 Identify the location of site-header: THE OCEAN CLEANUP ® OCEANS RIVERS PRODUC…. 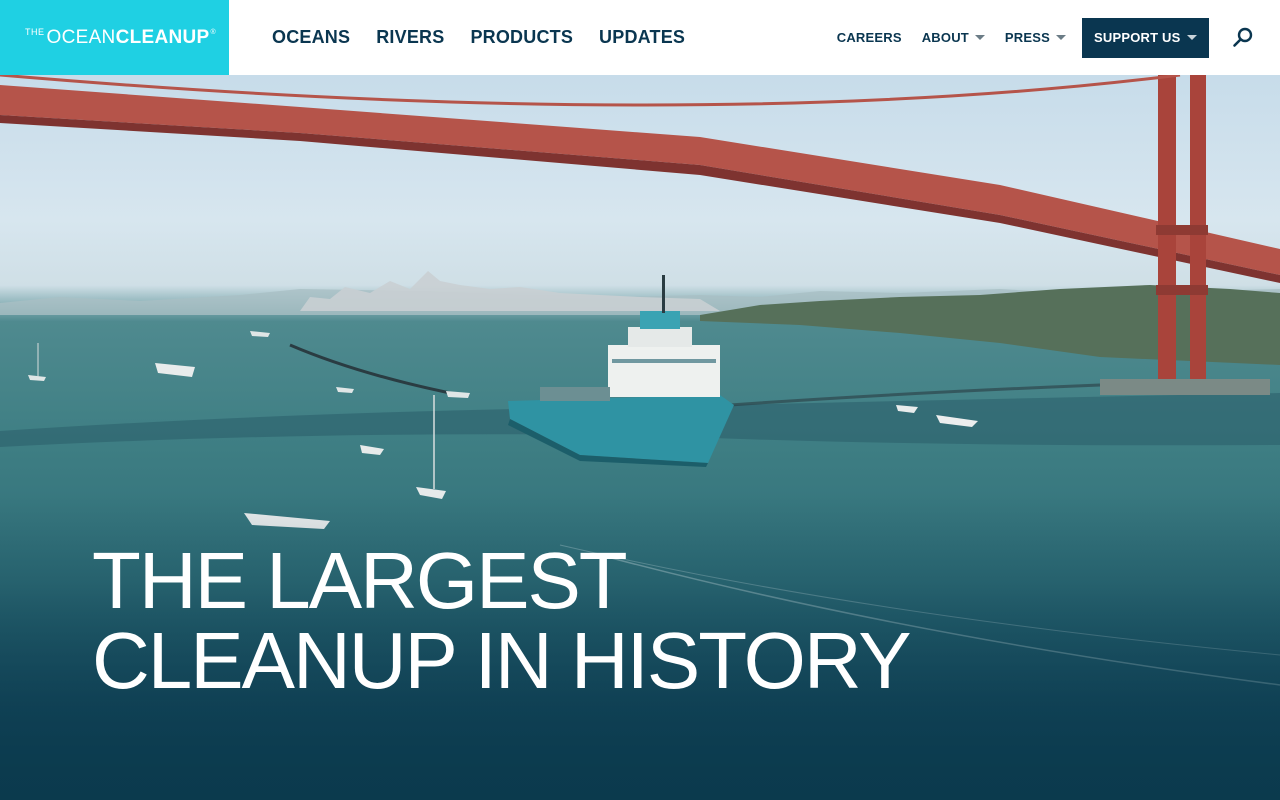
(640, 37).